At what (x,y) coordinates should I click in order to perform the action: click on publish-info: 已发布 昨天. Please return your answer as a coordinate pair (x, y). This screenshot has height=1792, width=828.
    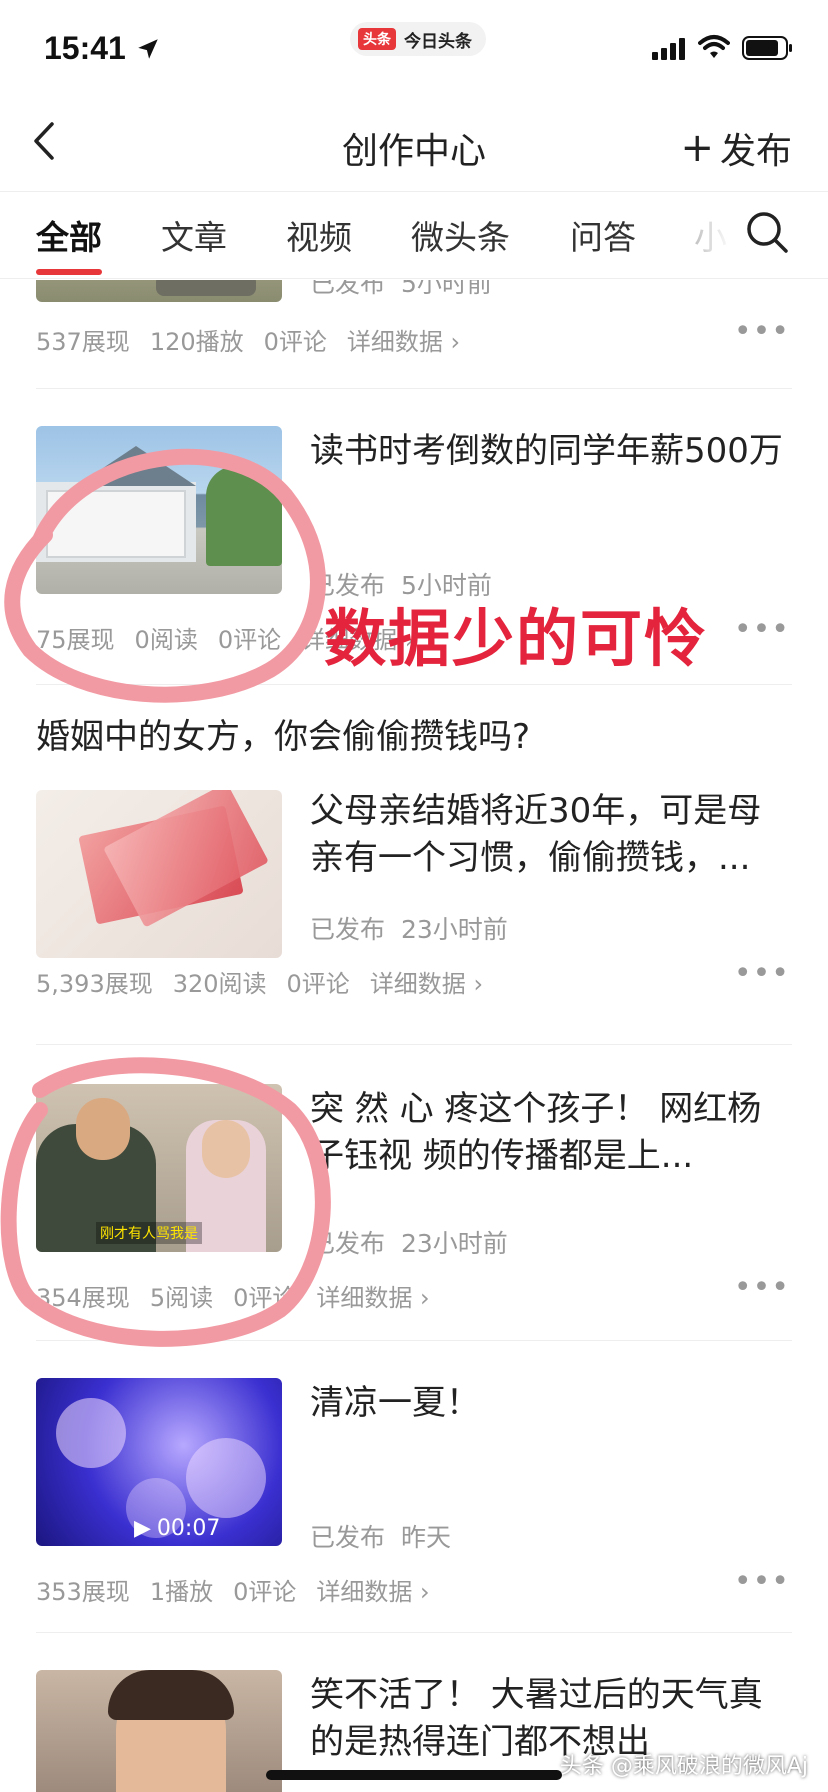
    Looking at the image, I should click on (380, 1536).